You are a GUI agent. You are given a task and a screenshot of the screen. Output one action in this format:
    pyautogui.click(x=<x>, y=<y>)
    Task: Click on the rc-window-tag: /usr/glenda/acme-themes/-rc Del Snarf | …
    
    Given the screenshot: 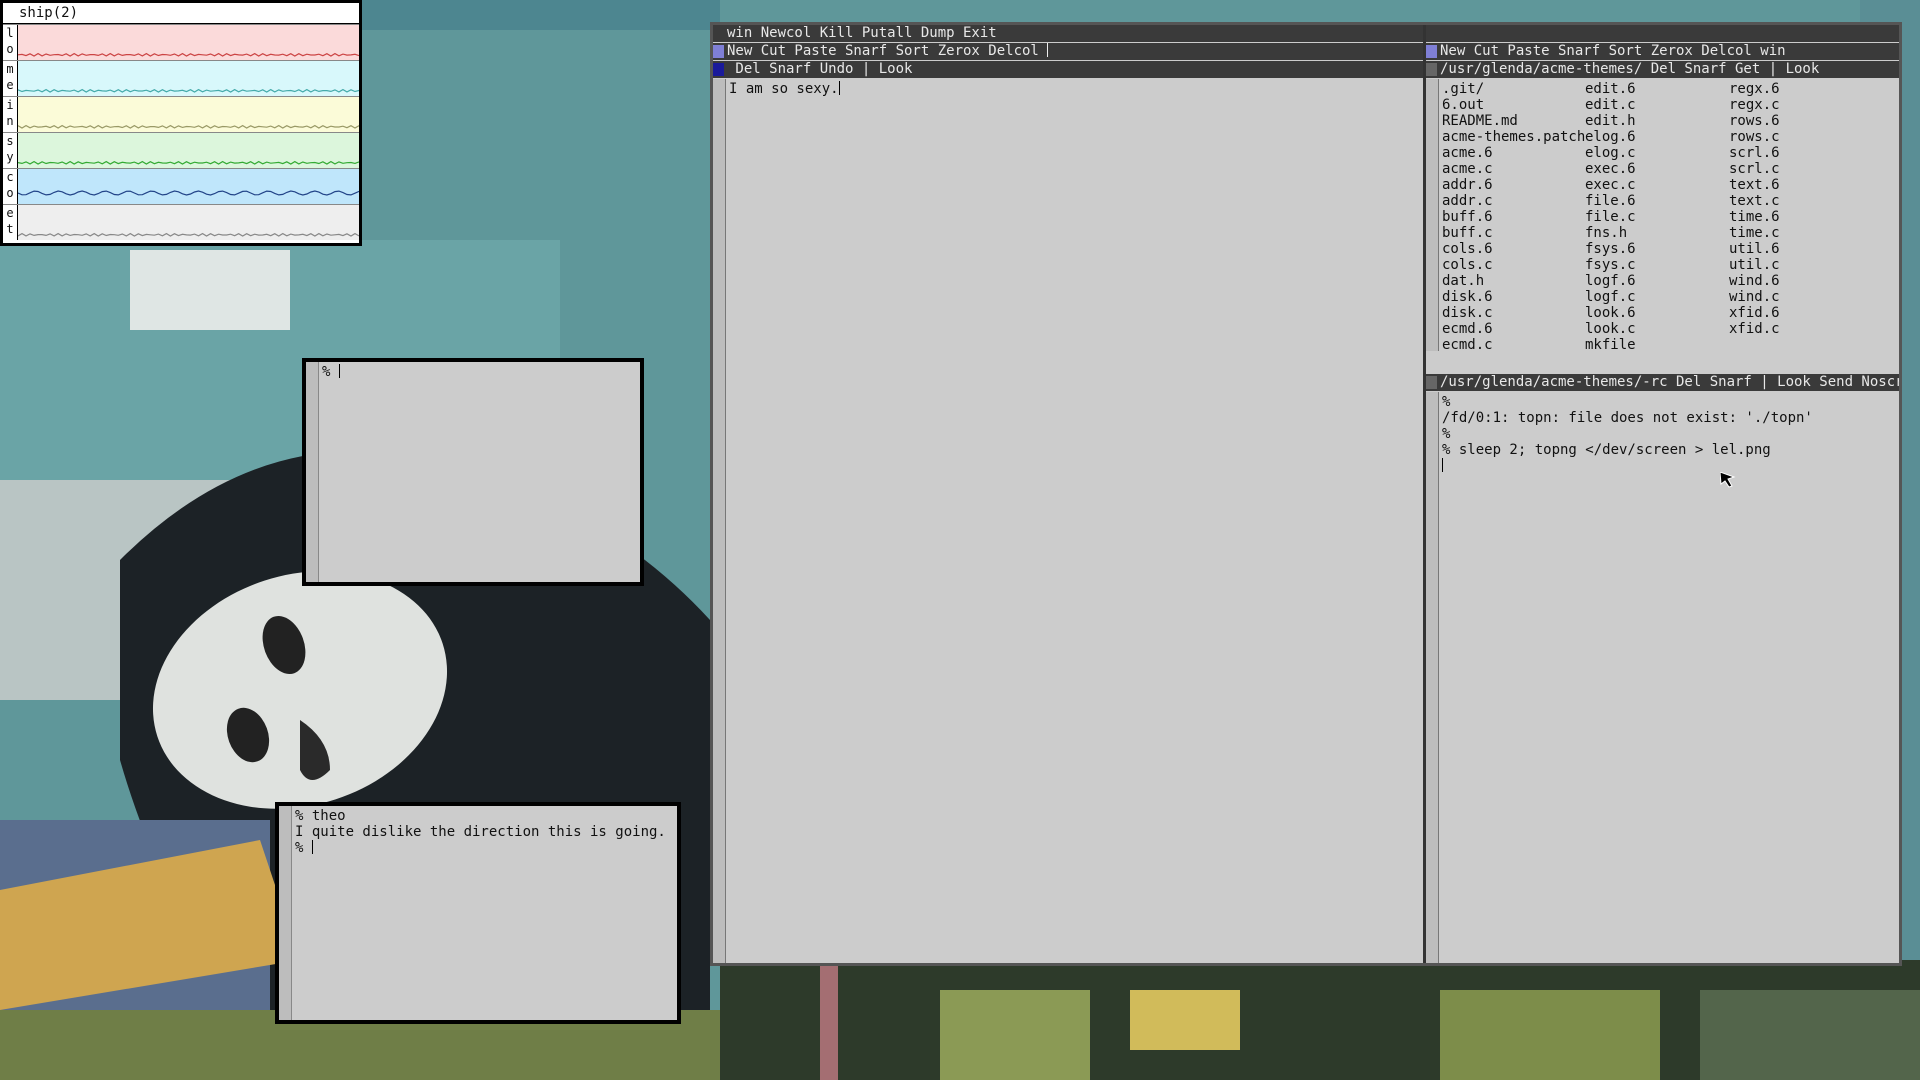 What is the action you would take?
    pyautogui.click(x=1662, y=382)
    